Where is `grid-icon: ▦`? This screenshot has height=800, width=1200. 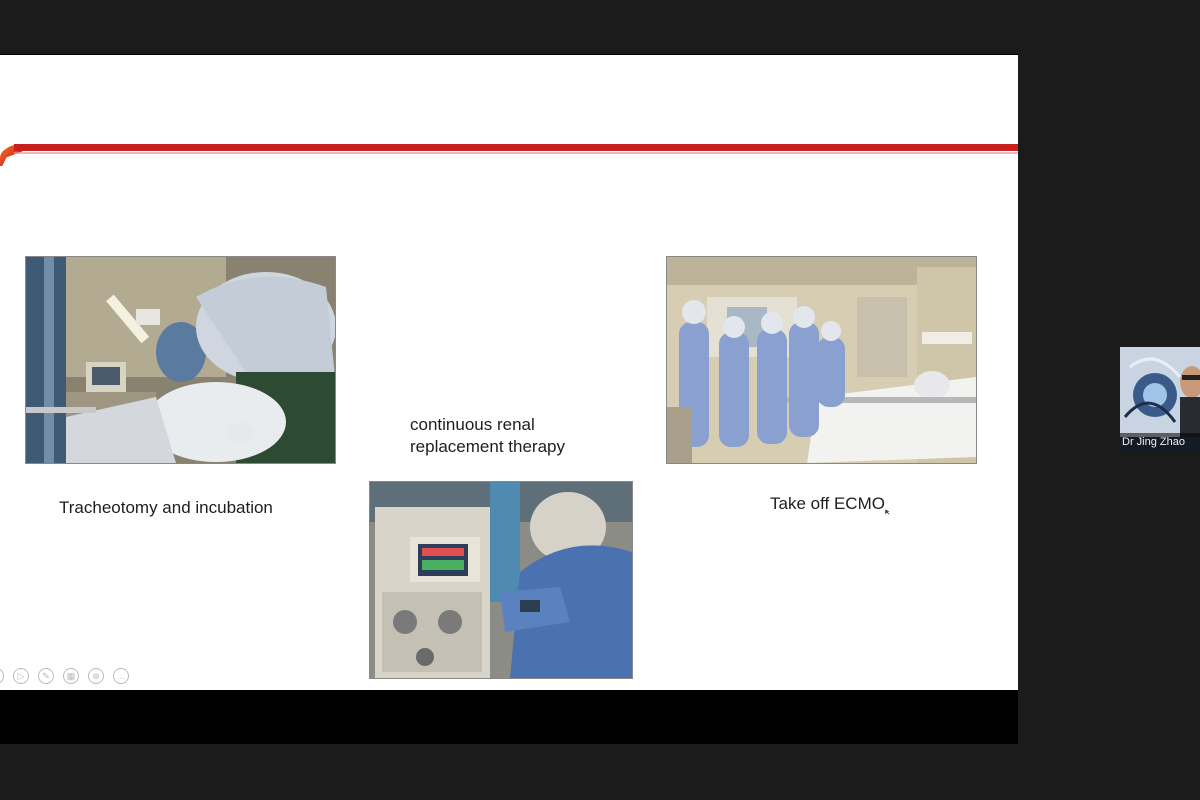
grid-icon: ▦ is located at coordinates (71, 676).